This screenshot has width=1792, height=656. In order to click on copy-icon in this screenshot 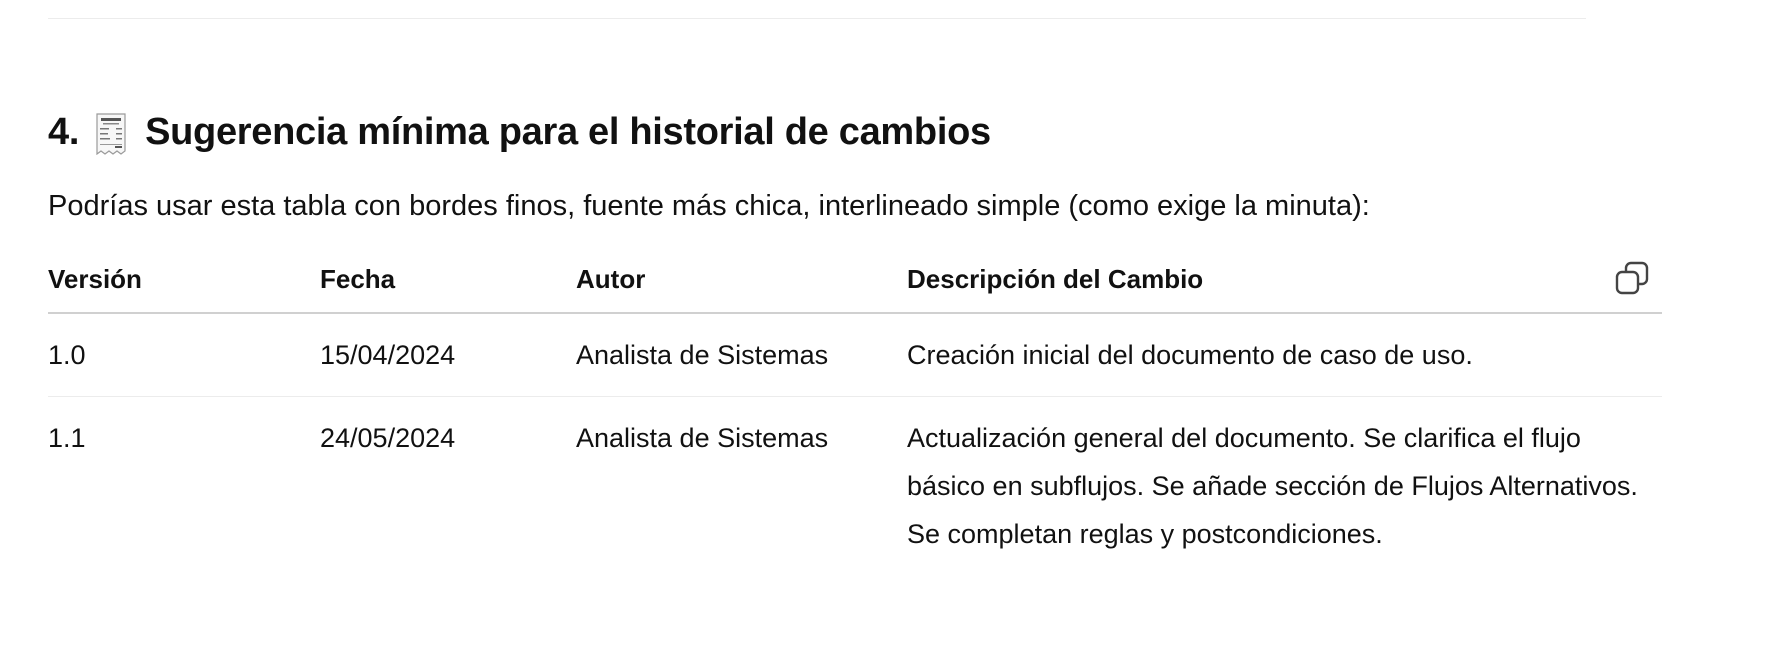, I will do `click(1632, 278)`.